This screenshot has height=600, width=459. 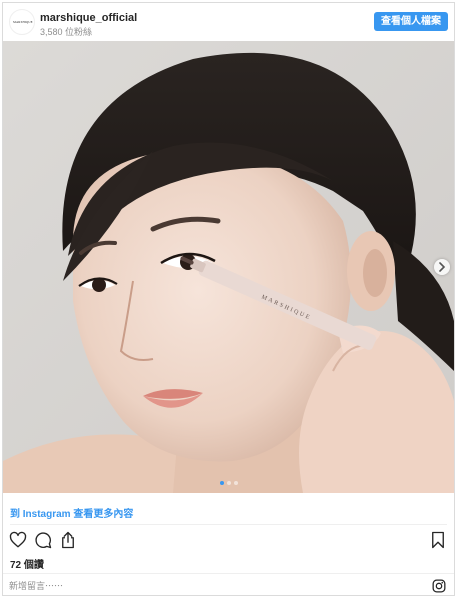 What do you see at coordinates (439, 586) in the screenshot?
I see `instagram-logo-icon` at bounding box center [439, 586].